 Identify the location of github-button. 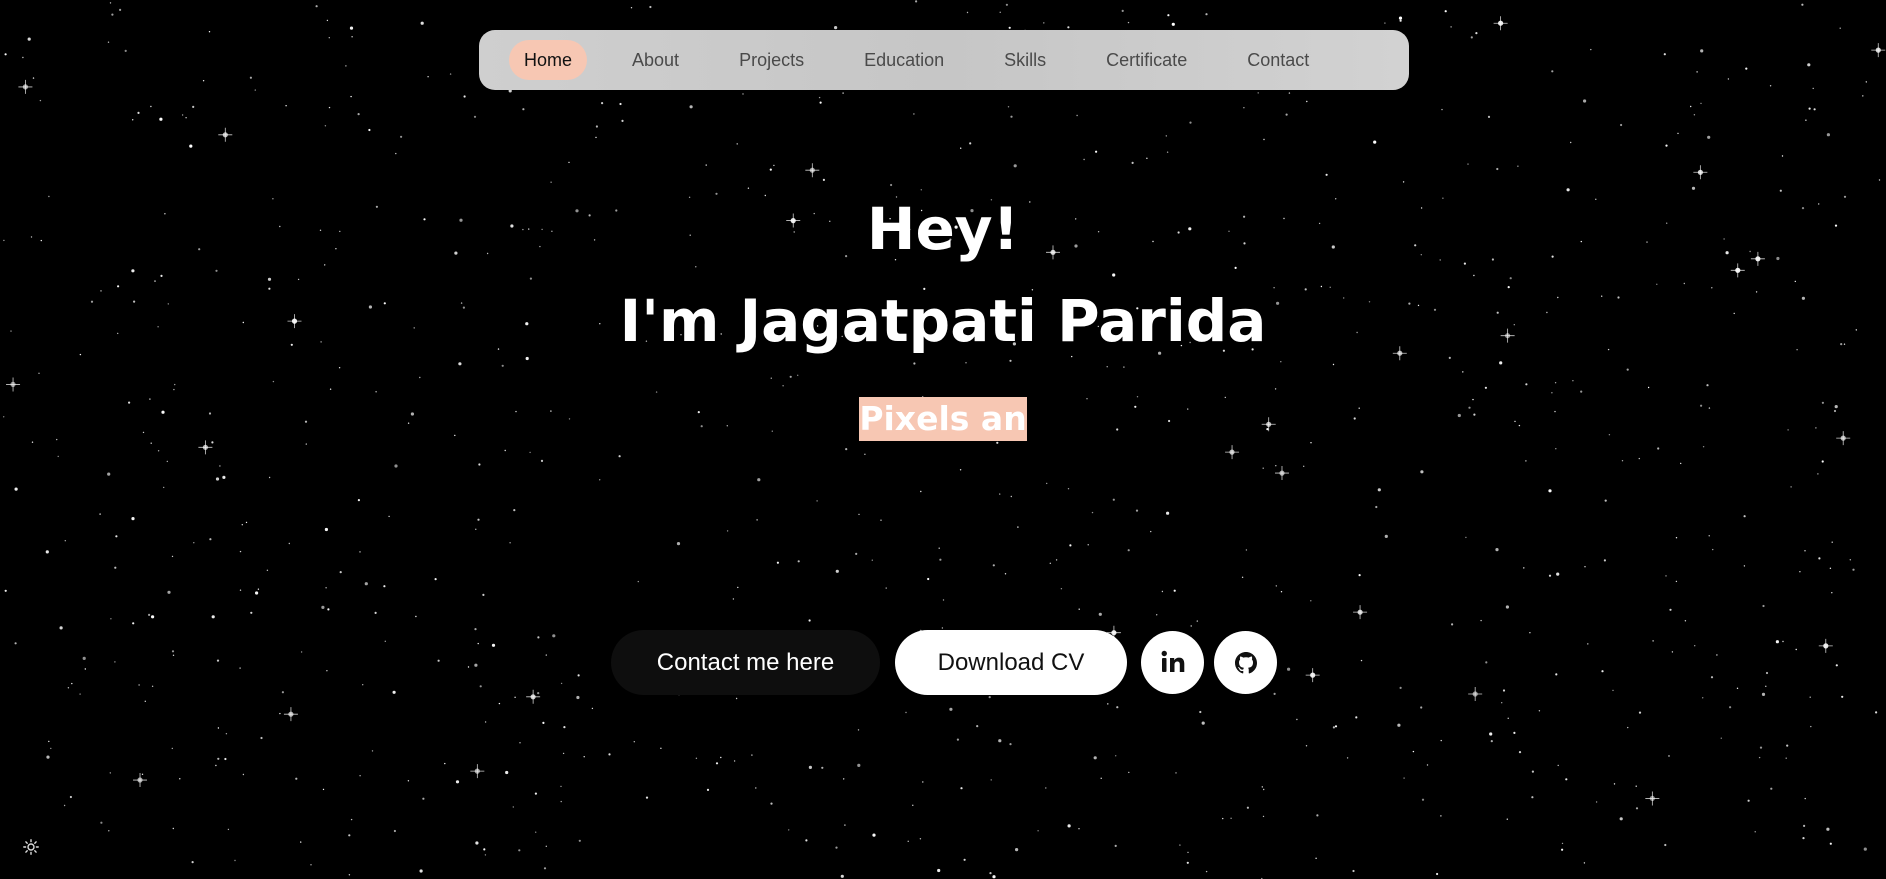
(1245, 662).